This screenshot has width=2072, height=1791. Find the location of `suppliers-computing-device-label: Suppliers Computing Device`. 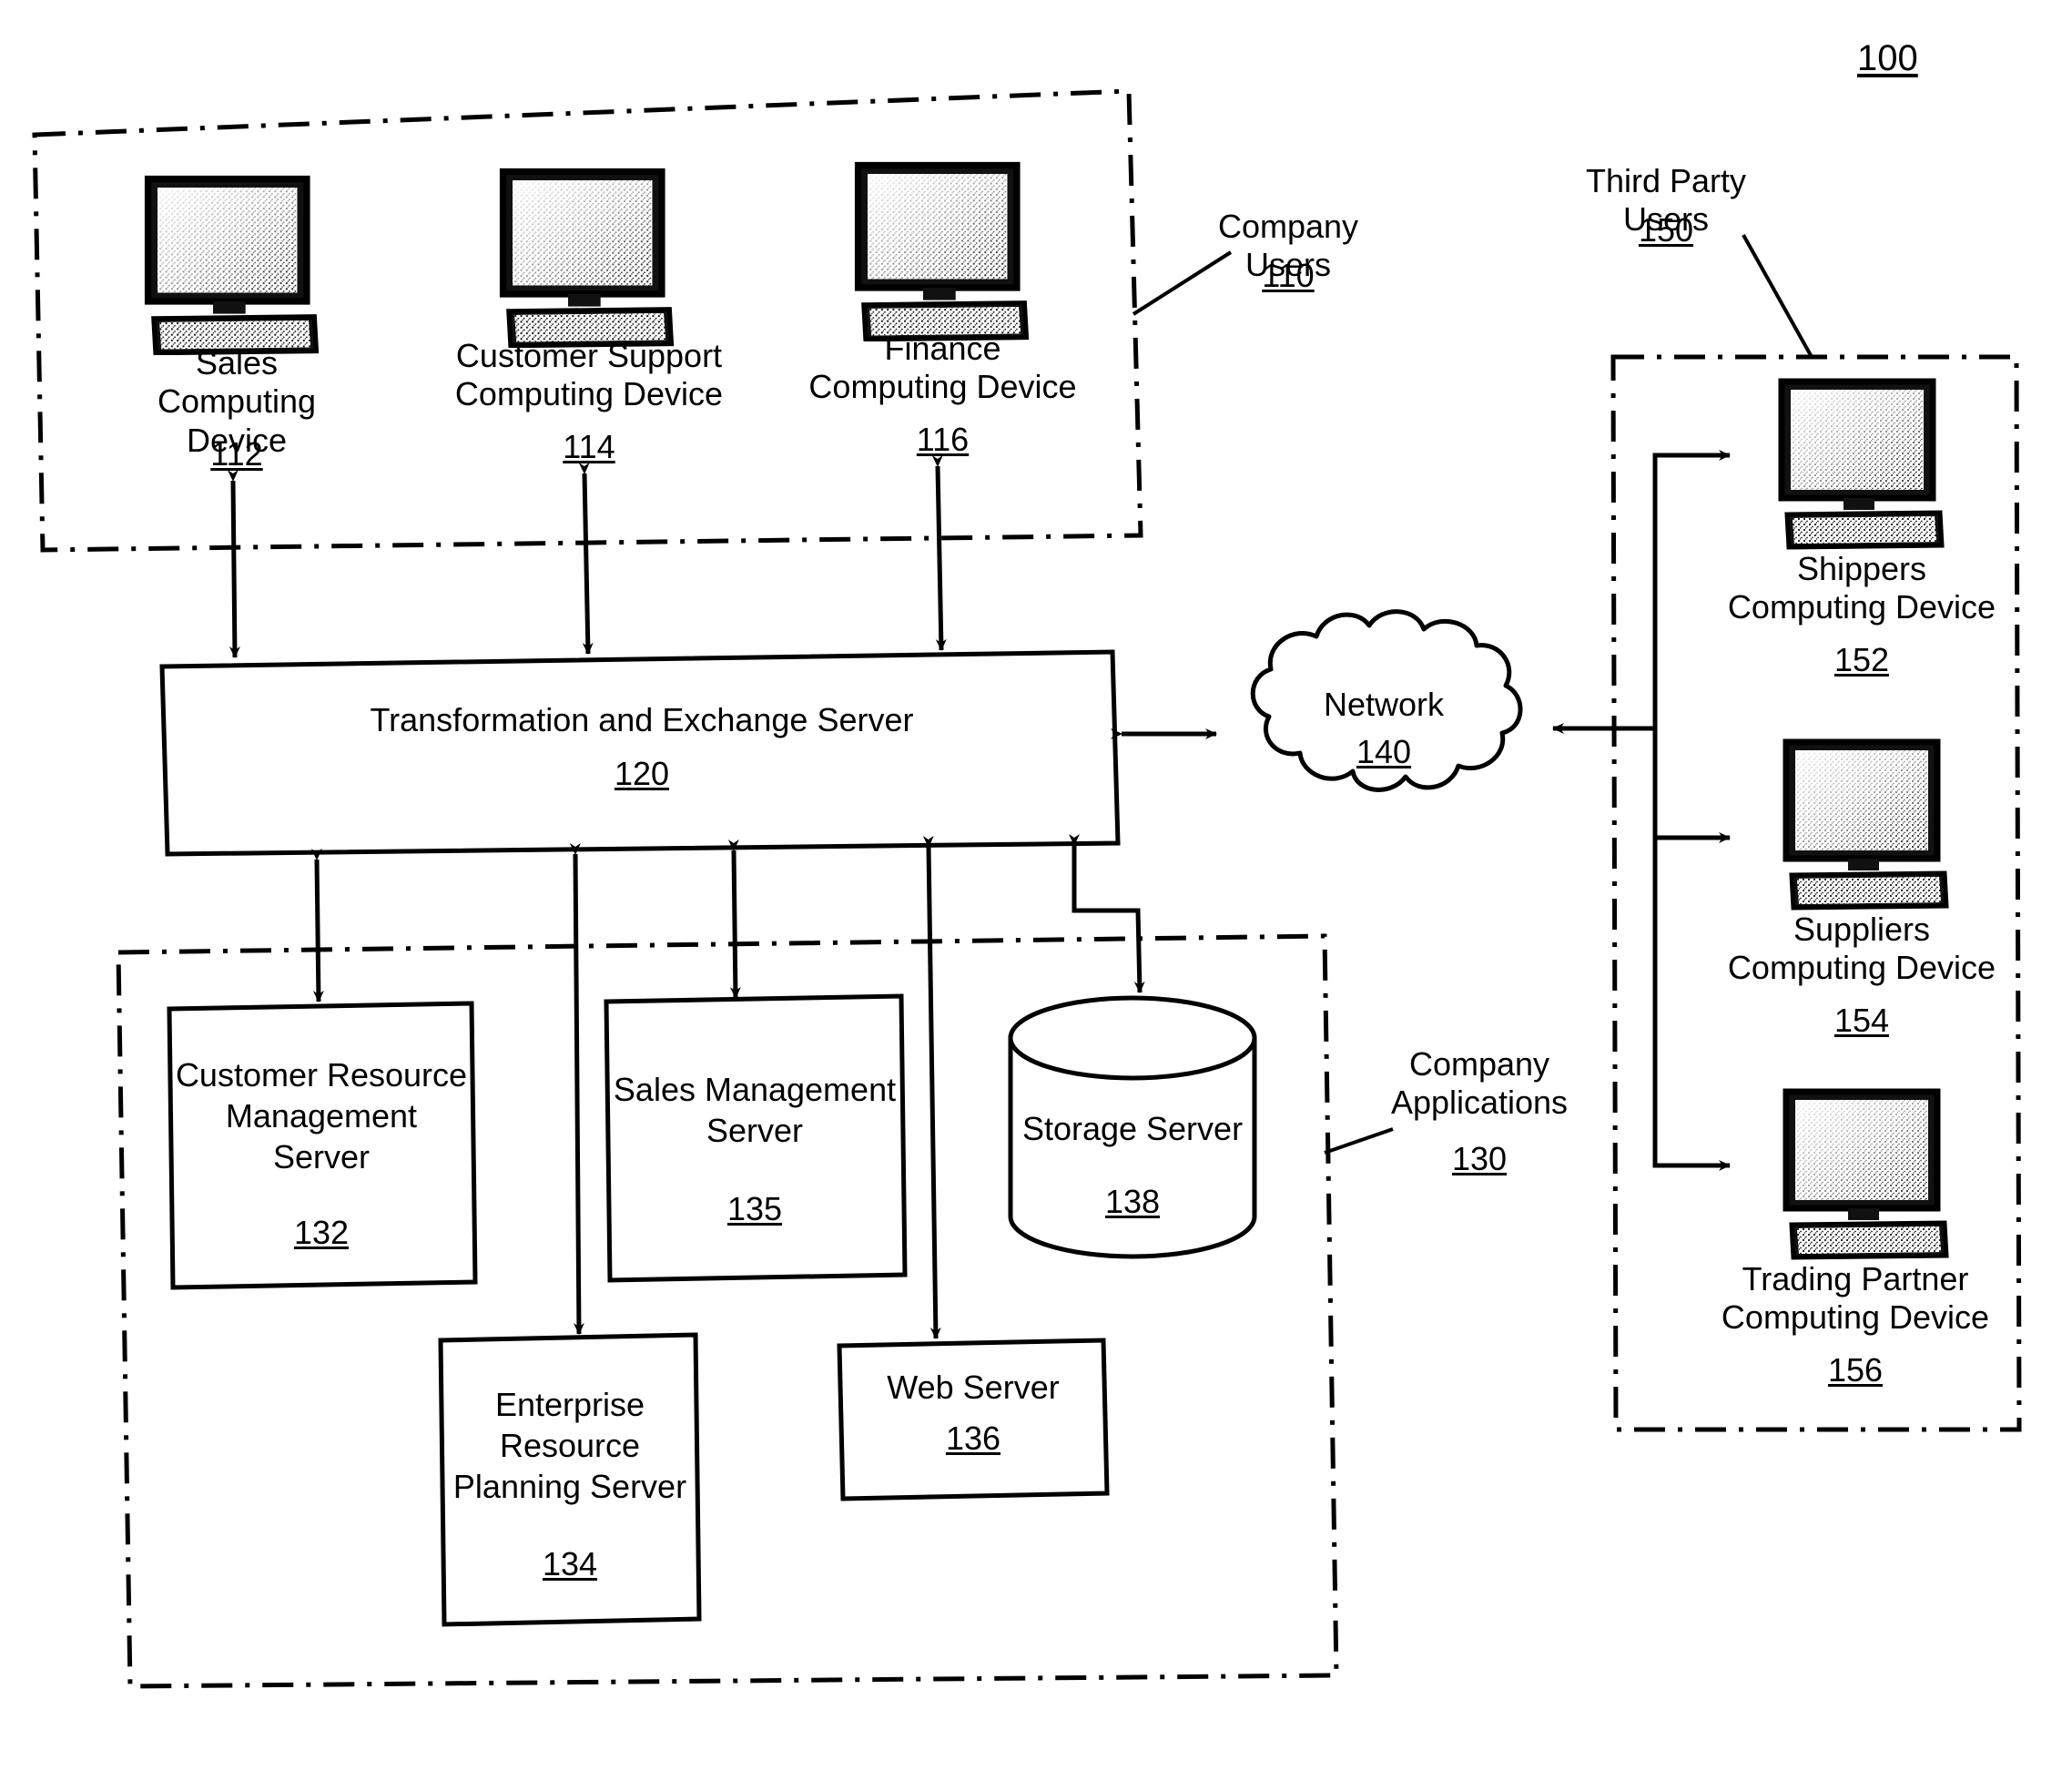

suppliers-computing-device-label: Suppliers Computing Device is located at coordinates (1861, 949).